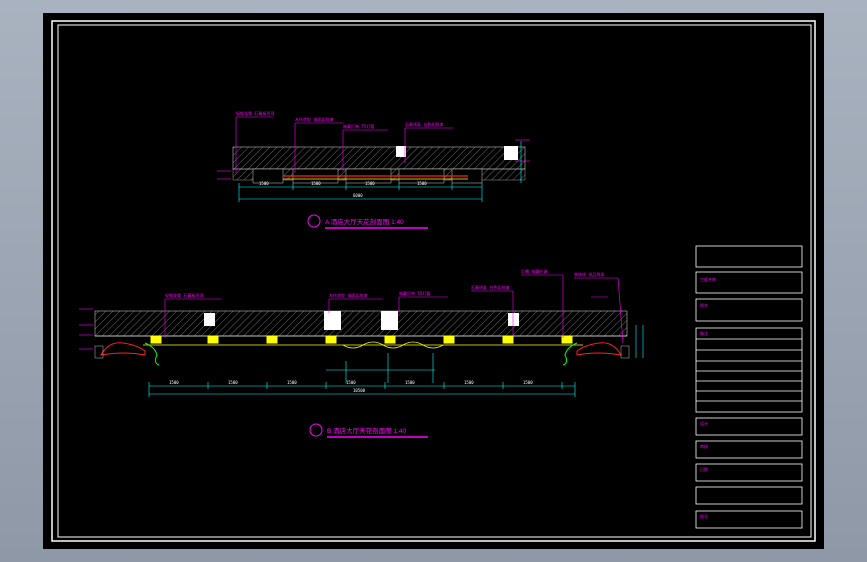  Describe the element at coordinates (359, 390) in the screenshot. I see `svg-text: 10500` at that location.